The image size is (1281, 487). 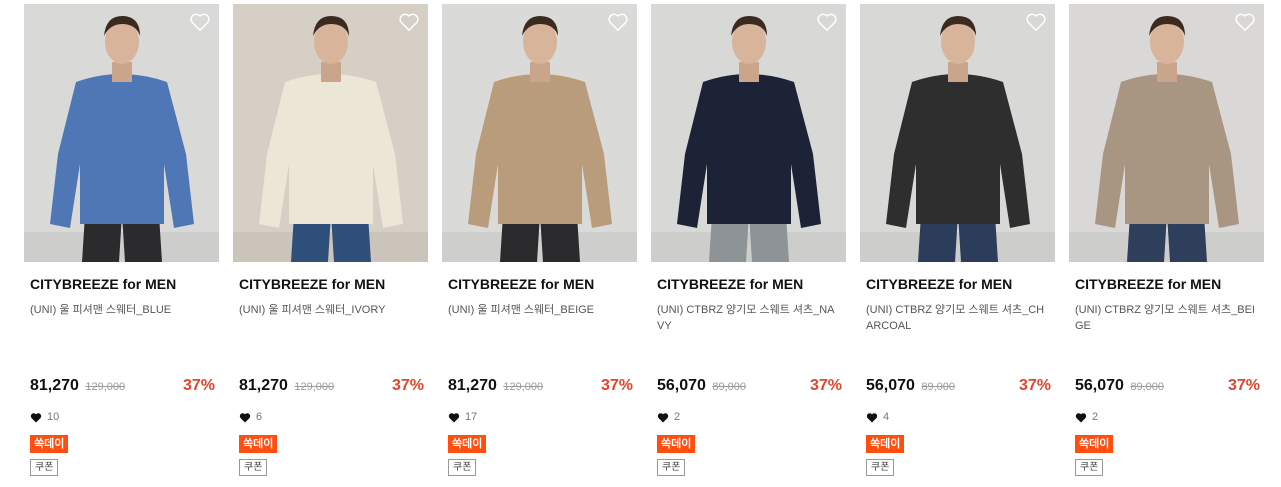 I want to click on product-name: (UNI) 울 피셔맨 스웨터_BEIGE, so click(x=539, y=310).